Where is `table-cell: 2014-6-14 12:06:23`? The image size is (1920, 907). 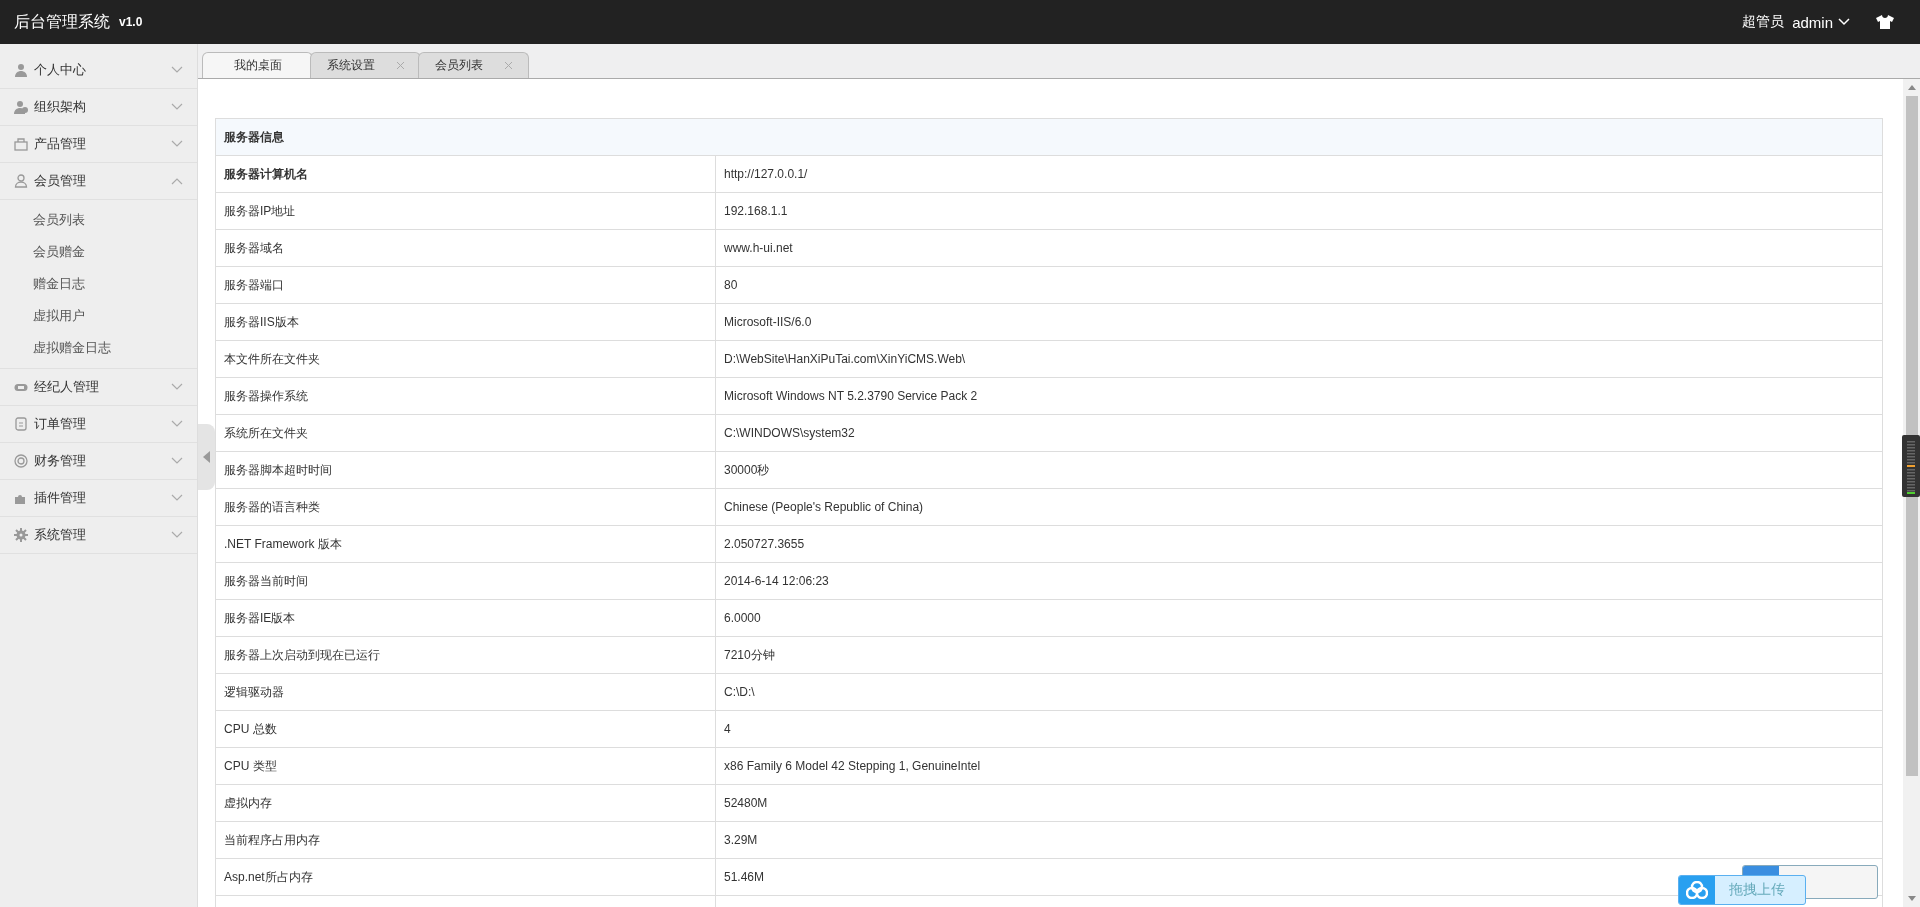
table-cell: 2014-6-14 12:06:23 is located at coordinates (1299, 581).